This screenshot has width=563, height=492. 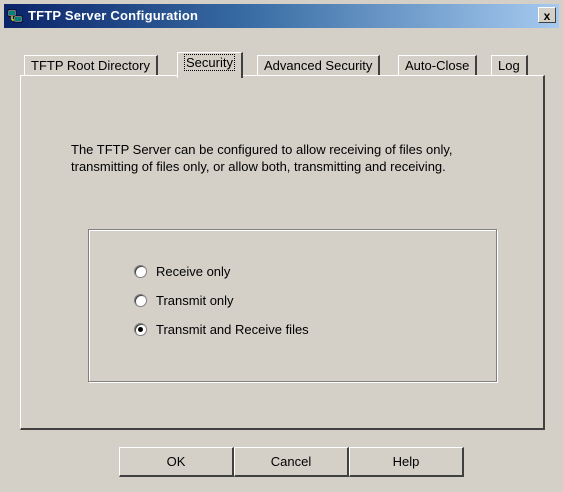 I want to click on tab-label: Auto-Close, so click(x=437, y=65).